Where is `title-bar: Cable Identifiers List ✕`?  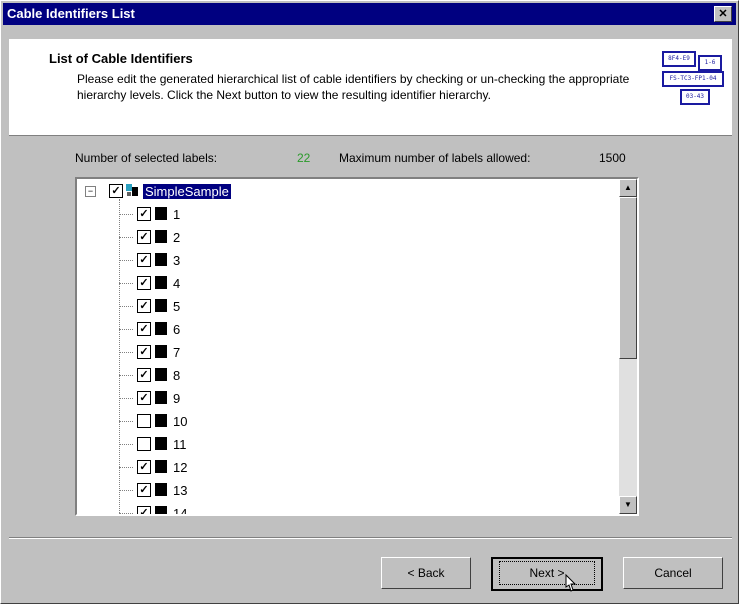
title-bar: Cable Identifiers List ✕ is located at coordinates (369, 14).